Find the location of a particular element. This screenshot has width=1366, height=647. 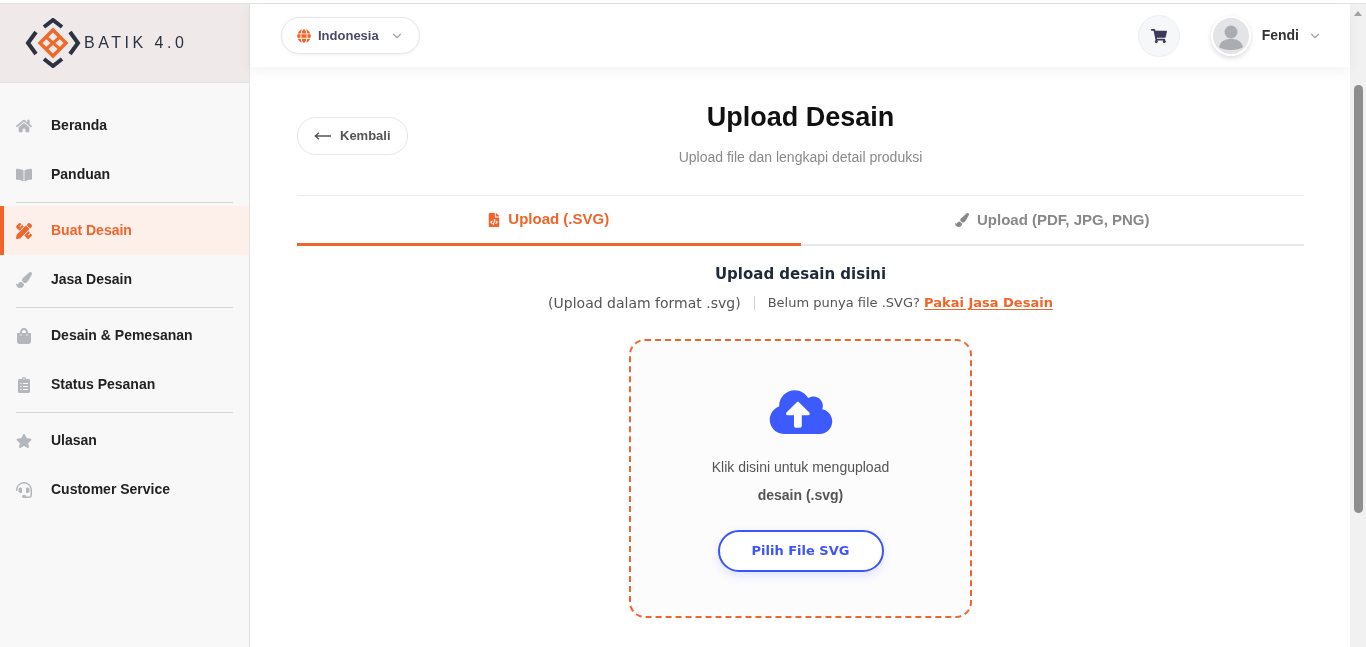

sidebar-item: Status Pesanan is located at coordinates (124, 384).